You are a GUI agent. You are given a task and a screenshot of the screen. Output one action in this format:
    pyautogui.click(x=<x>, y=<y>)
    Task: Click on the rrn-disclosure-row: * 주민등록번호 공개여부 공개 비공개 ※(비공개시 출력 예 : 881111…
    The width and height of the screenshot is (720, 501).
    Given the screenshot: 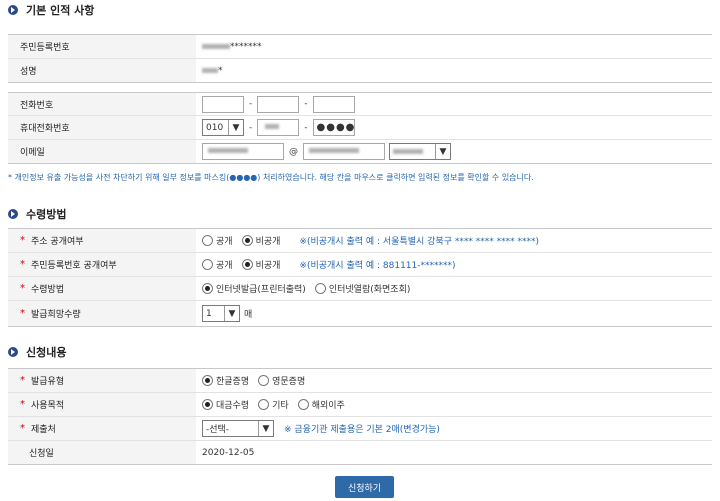 What is the action you would take?
    pyautogui.click(x=360, y=265)
    